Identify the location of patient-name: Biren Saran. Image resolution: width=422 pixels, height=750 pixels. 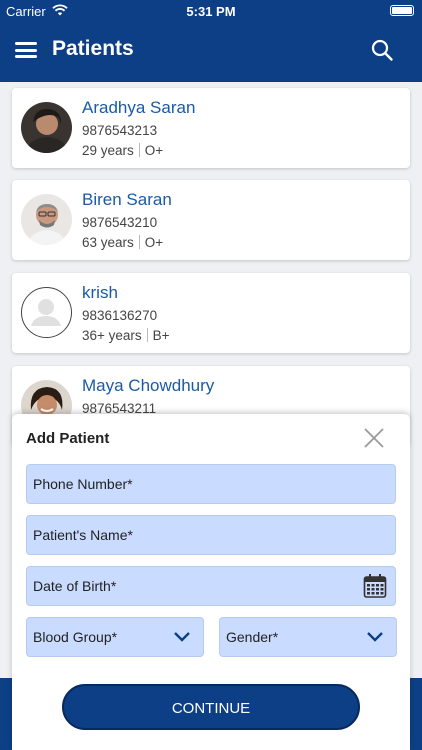
(127, 200).